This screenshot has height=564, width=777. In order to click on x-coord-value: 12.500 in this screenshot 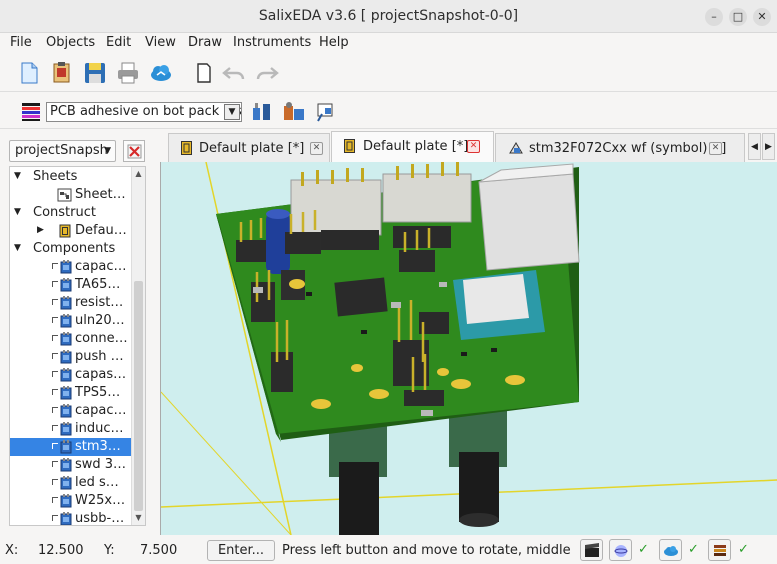, I will do `click(61, 550)`.